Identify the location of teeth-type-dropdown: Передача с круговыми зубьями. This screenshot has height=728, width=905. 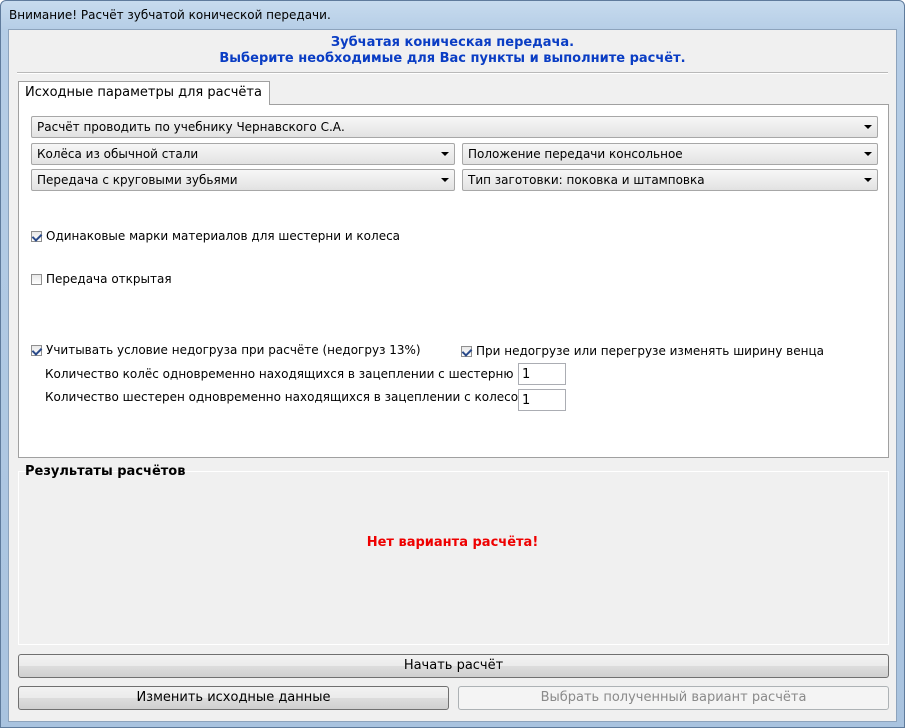
(243, 180).